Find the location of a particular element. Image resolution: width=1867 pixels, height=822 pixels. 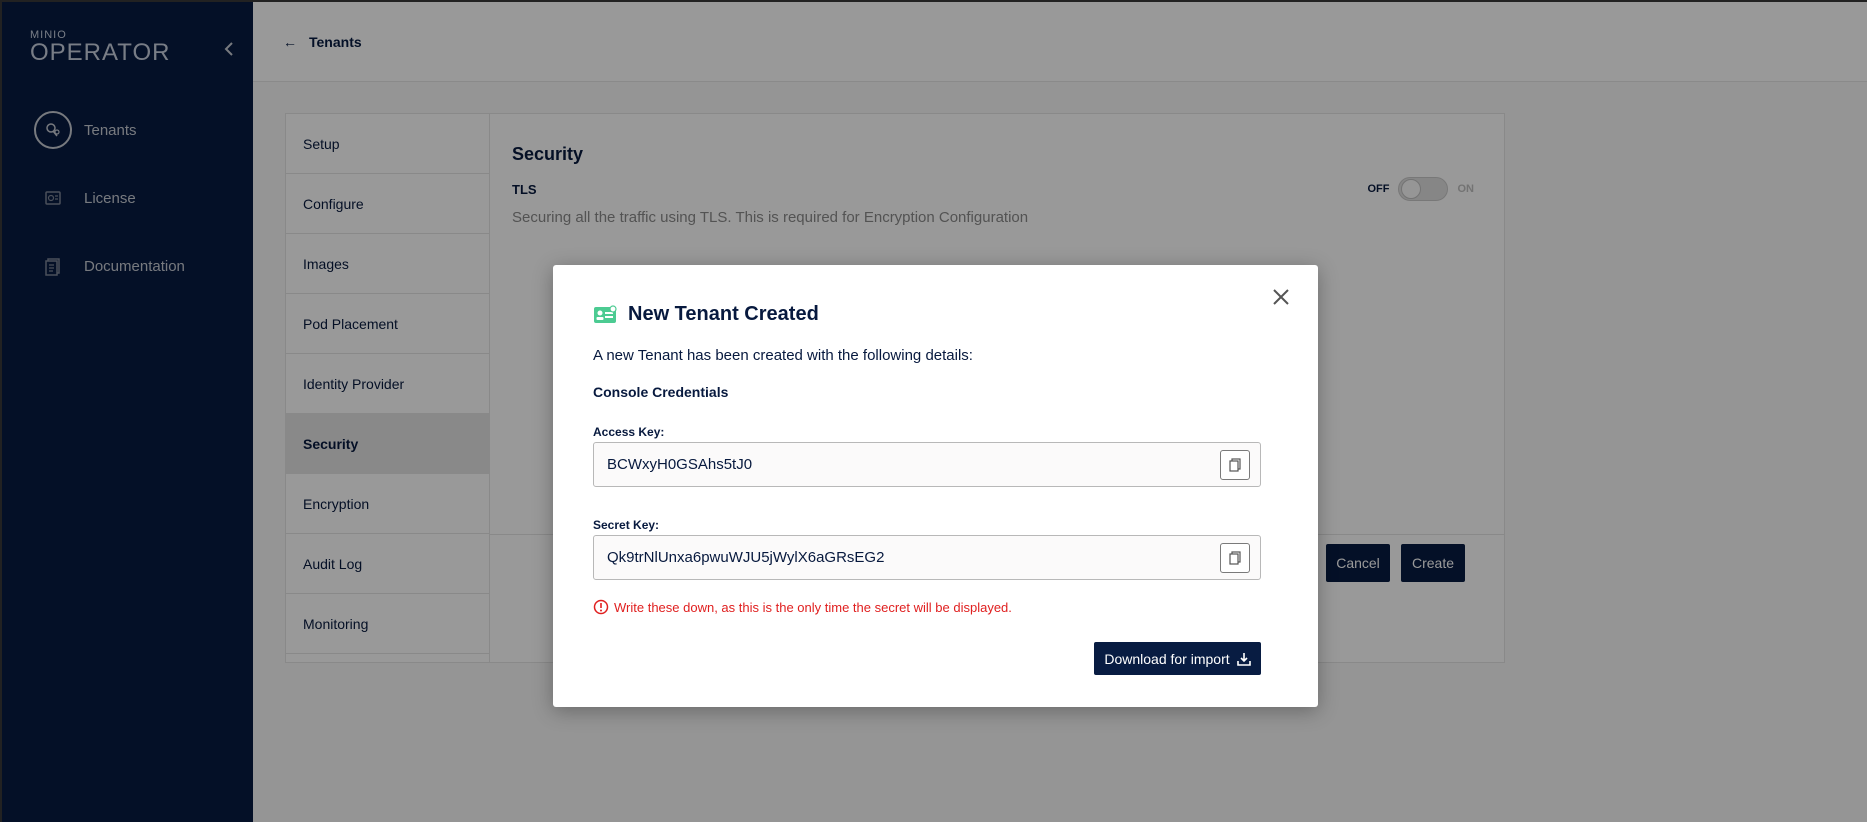

access-key-field: BCWxyH0GSAhs5tJ0 is located at coordinates (927, 464).